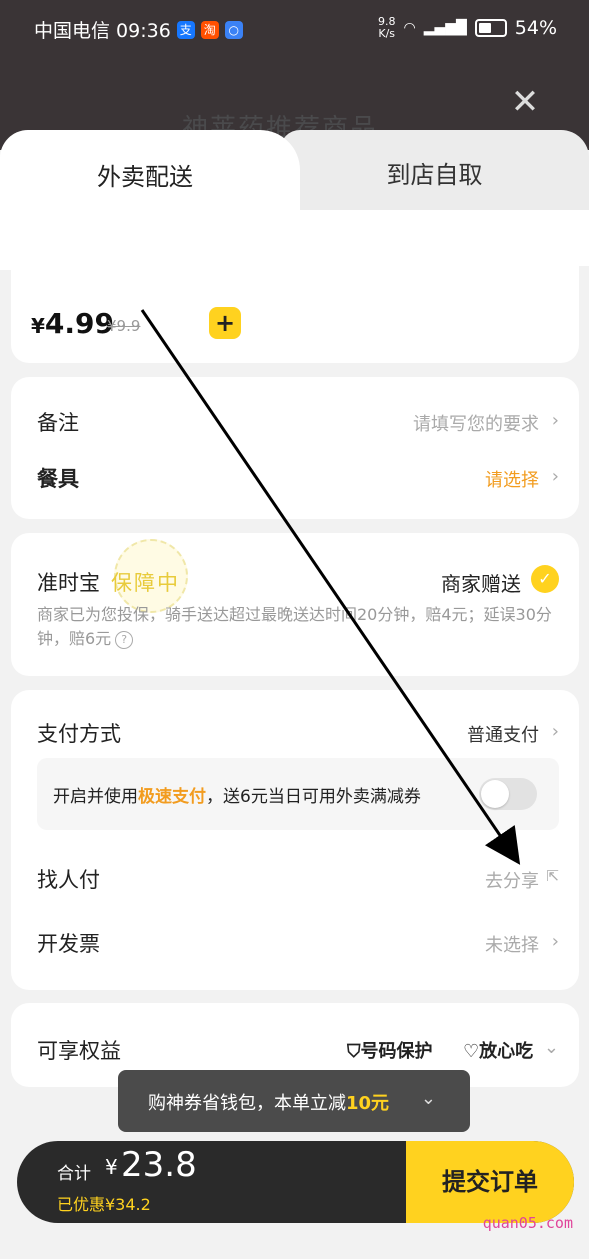 The image size is (589, 1259). I want to click on toast-prefix: 购神券省钱包，本单立减, so click(247, 1103).